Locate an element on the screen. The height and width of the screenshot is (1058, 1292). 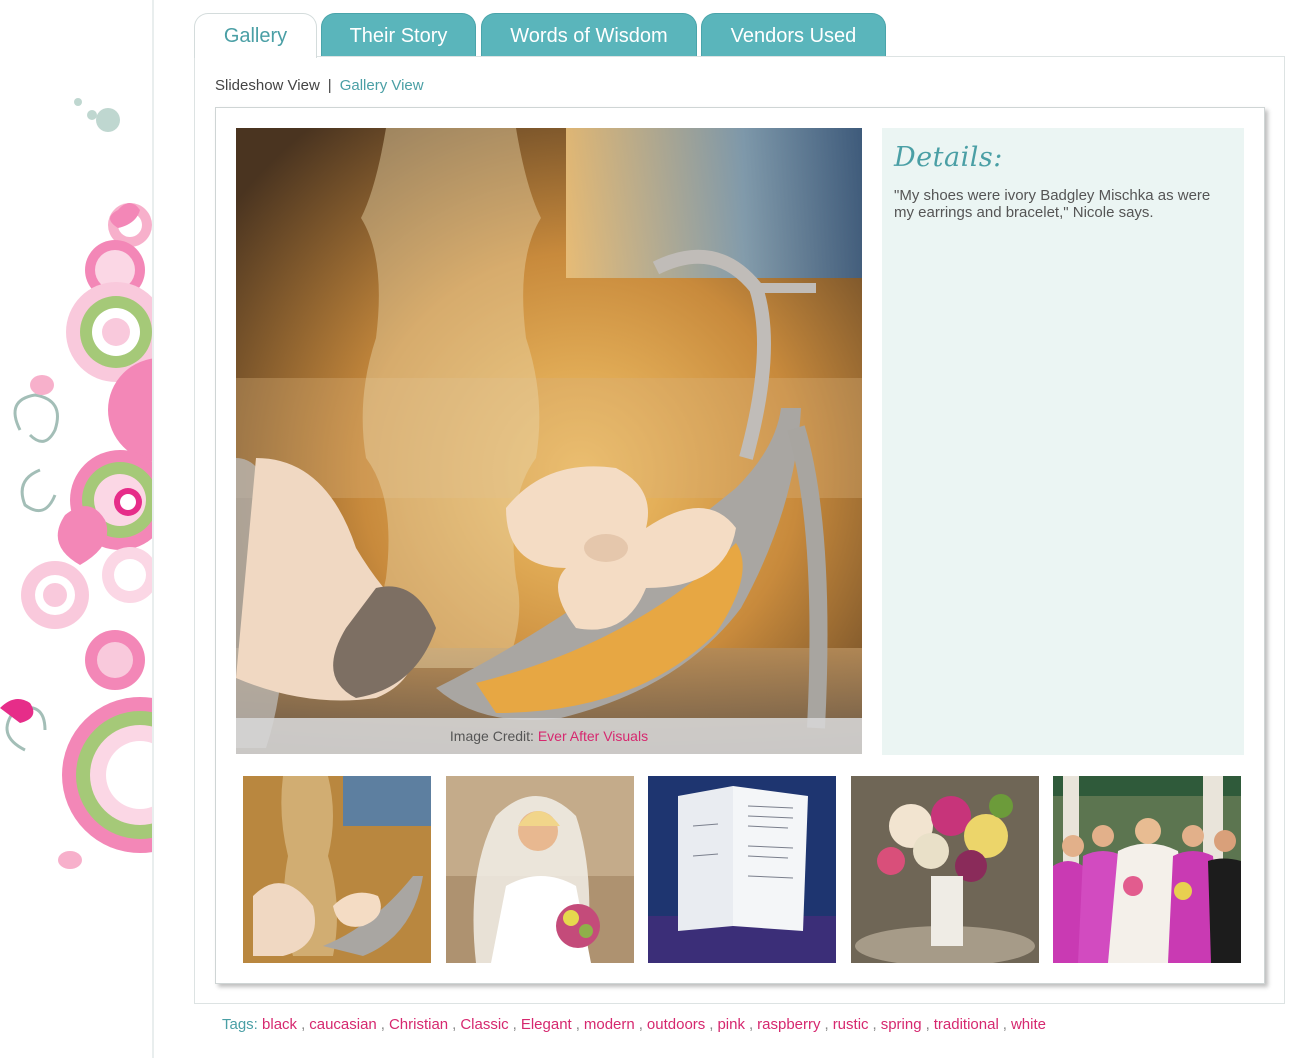
floral-decoration is located at coordinates (77, 529).